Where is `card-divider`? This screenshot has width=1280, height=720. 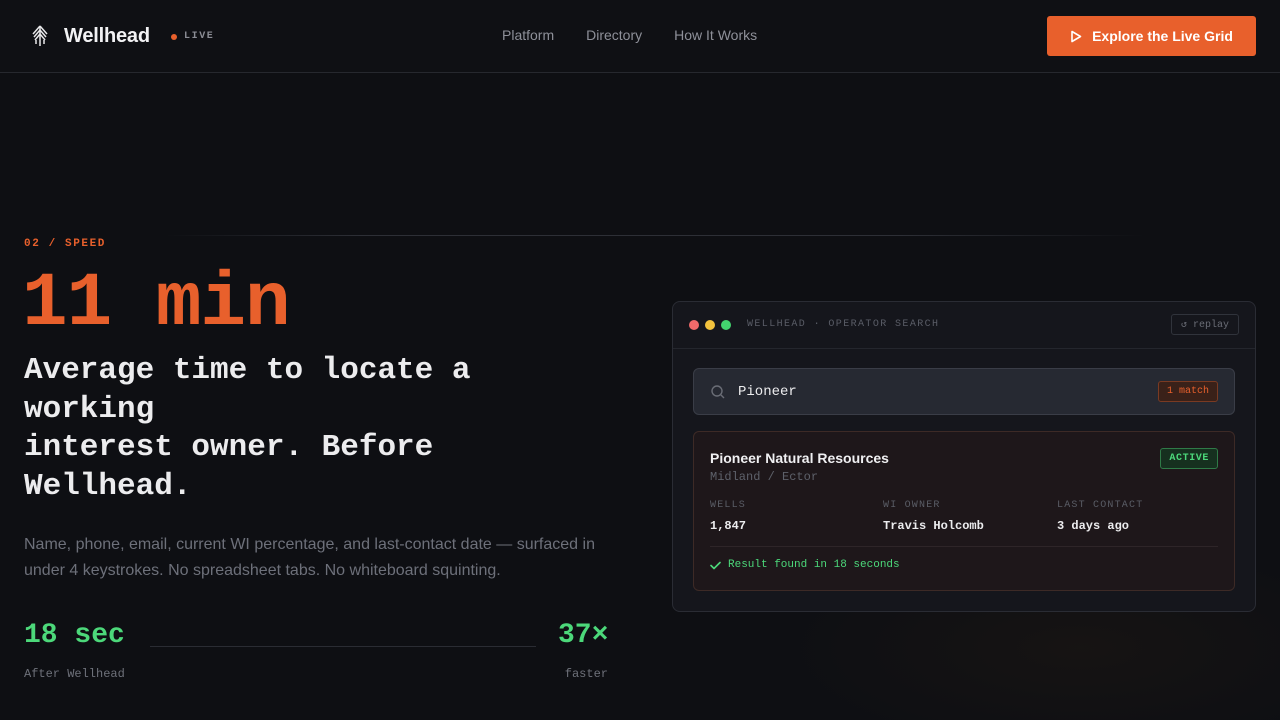
card-divider is located at coordinates (964, 546).